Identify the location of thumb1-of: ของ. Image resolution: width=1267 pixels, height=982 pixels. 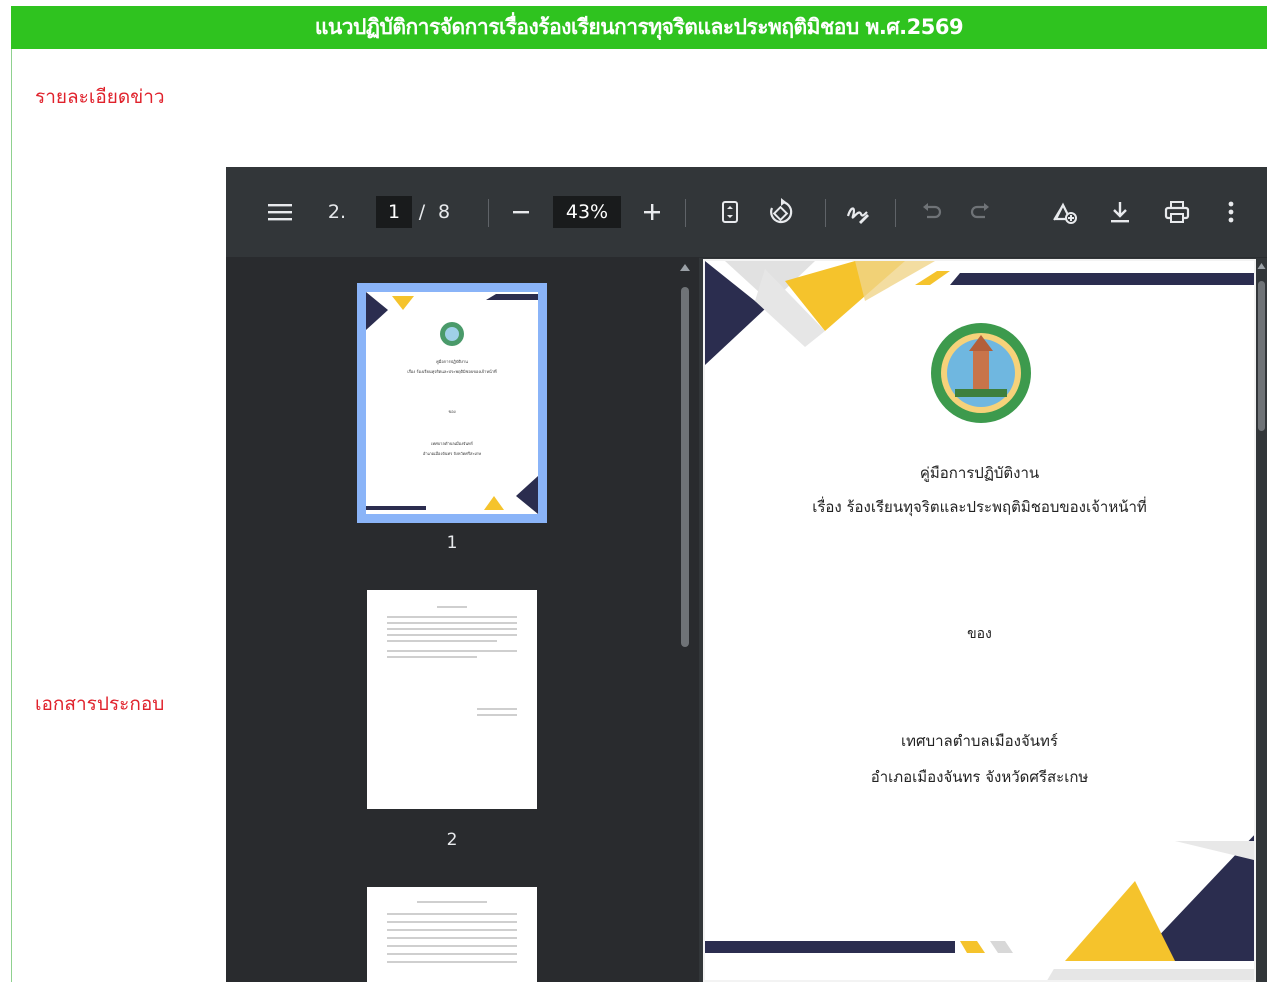
(452, 411).